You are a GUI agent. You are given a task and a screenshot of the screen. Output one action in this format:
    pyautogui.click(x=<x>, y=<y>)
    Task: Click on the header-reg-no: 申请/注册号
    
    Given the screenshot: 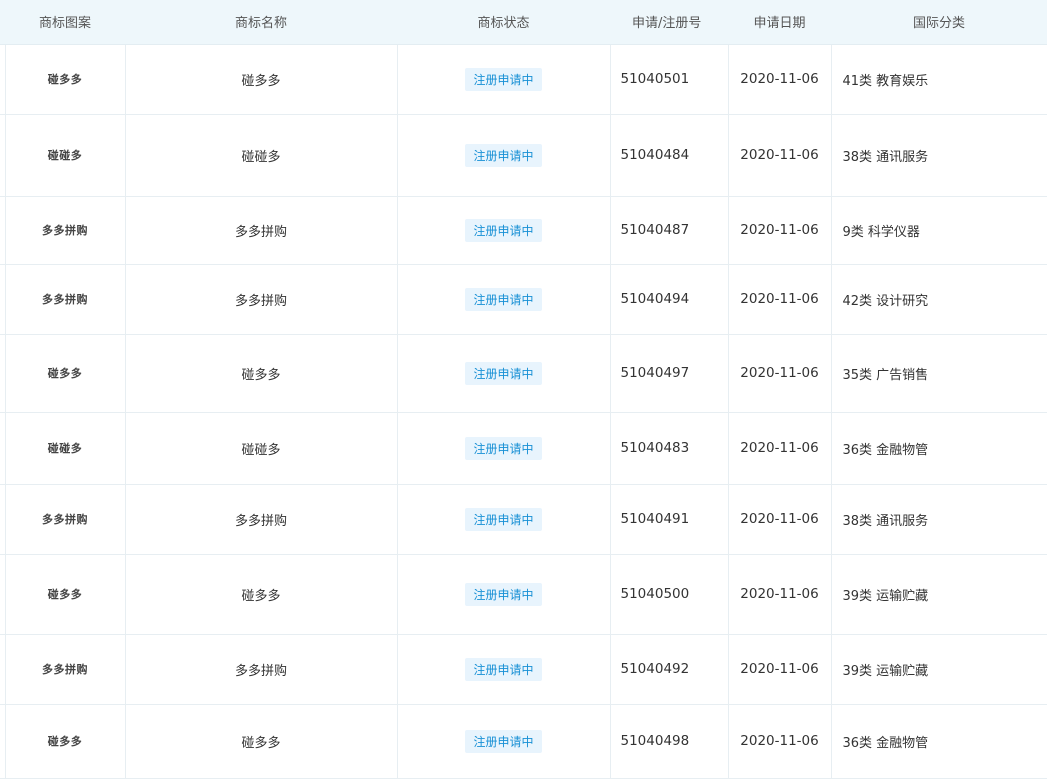 What is the action you would take?
    pyautogui.click(x=669, y=22)
    